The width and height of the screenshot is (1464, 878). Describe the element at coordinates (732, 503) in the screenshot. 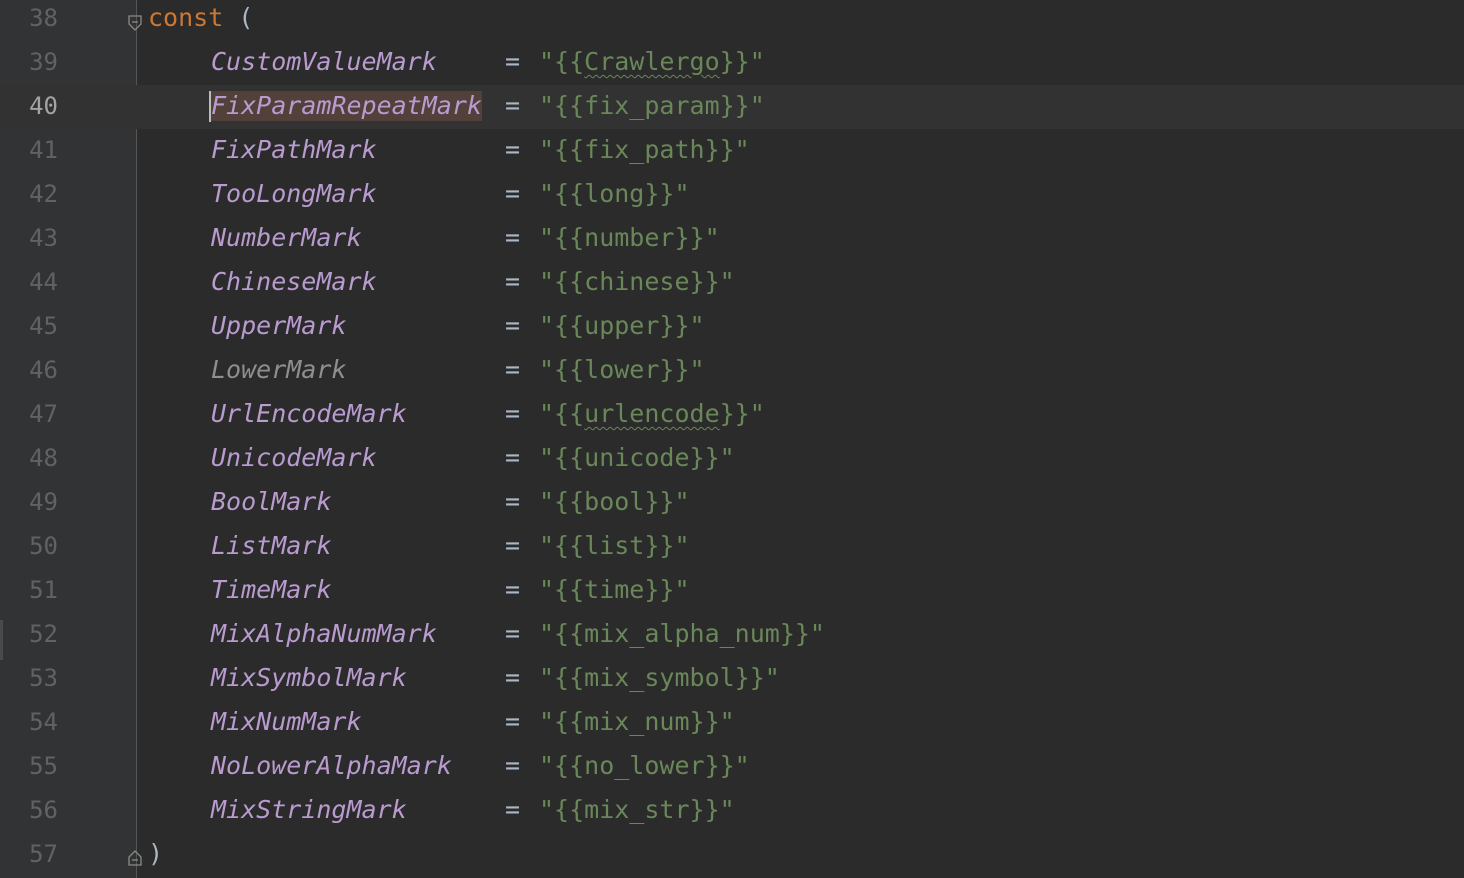

I see `code-line: 49 BoolMark = "{{bool}}"` at that location.